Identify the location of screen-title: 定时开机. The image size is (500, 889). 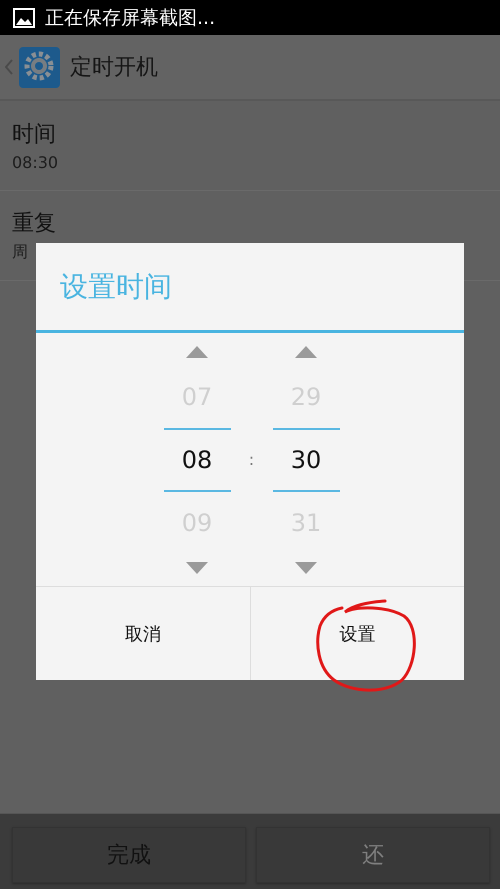
(114, 68).